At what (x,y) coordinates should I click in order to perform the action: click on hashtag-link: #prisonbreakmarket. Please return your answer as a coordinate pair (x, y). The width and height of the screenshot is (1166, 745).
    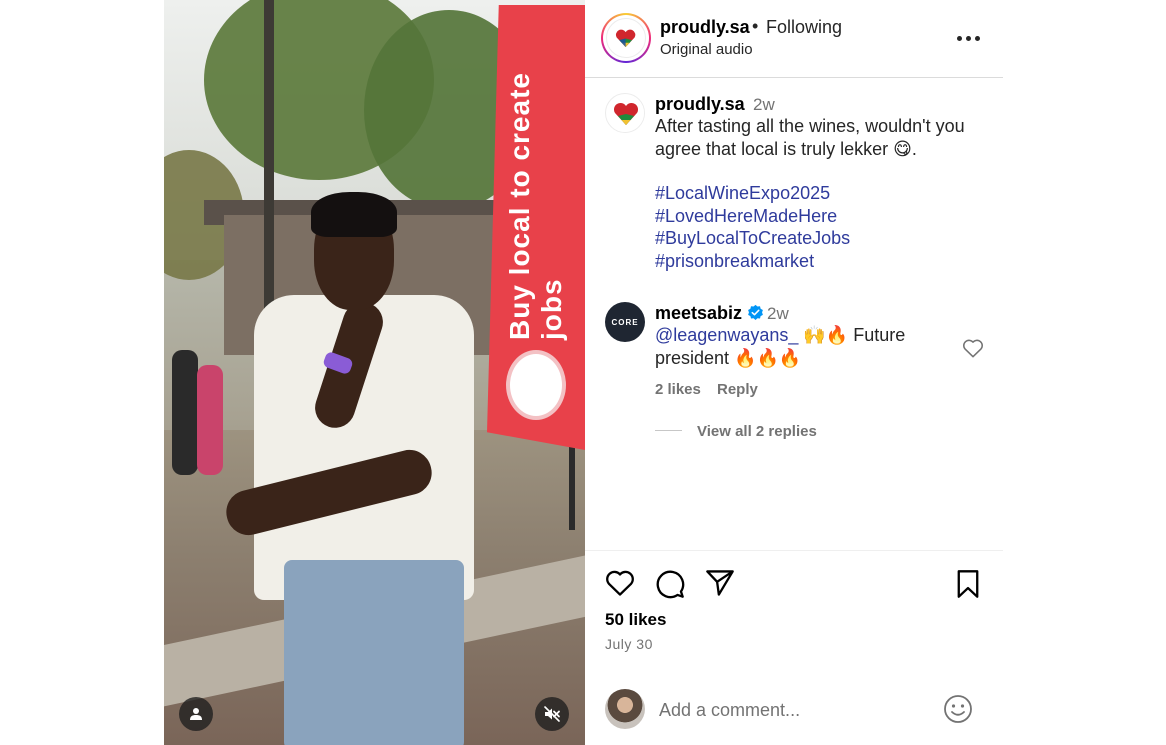
    Looking at the image, I should click on (752, 261).